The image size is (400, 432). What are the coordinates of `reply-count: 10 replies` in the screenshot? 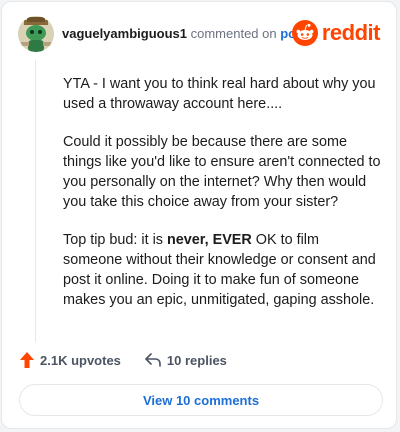 It's located at (196, 360).